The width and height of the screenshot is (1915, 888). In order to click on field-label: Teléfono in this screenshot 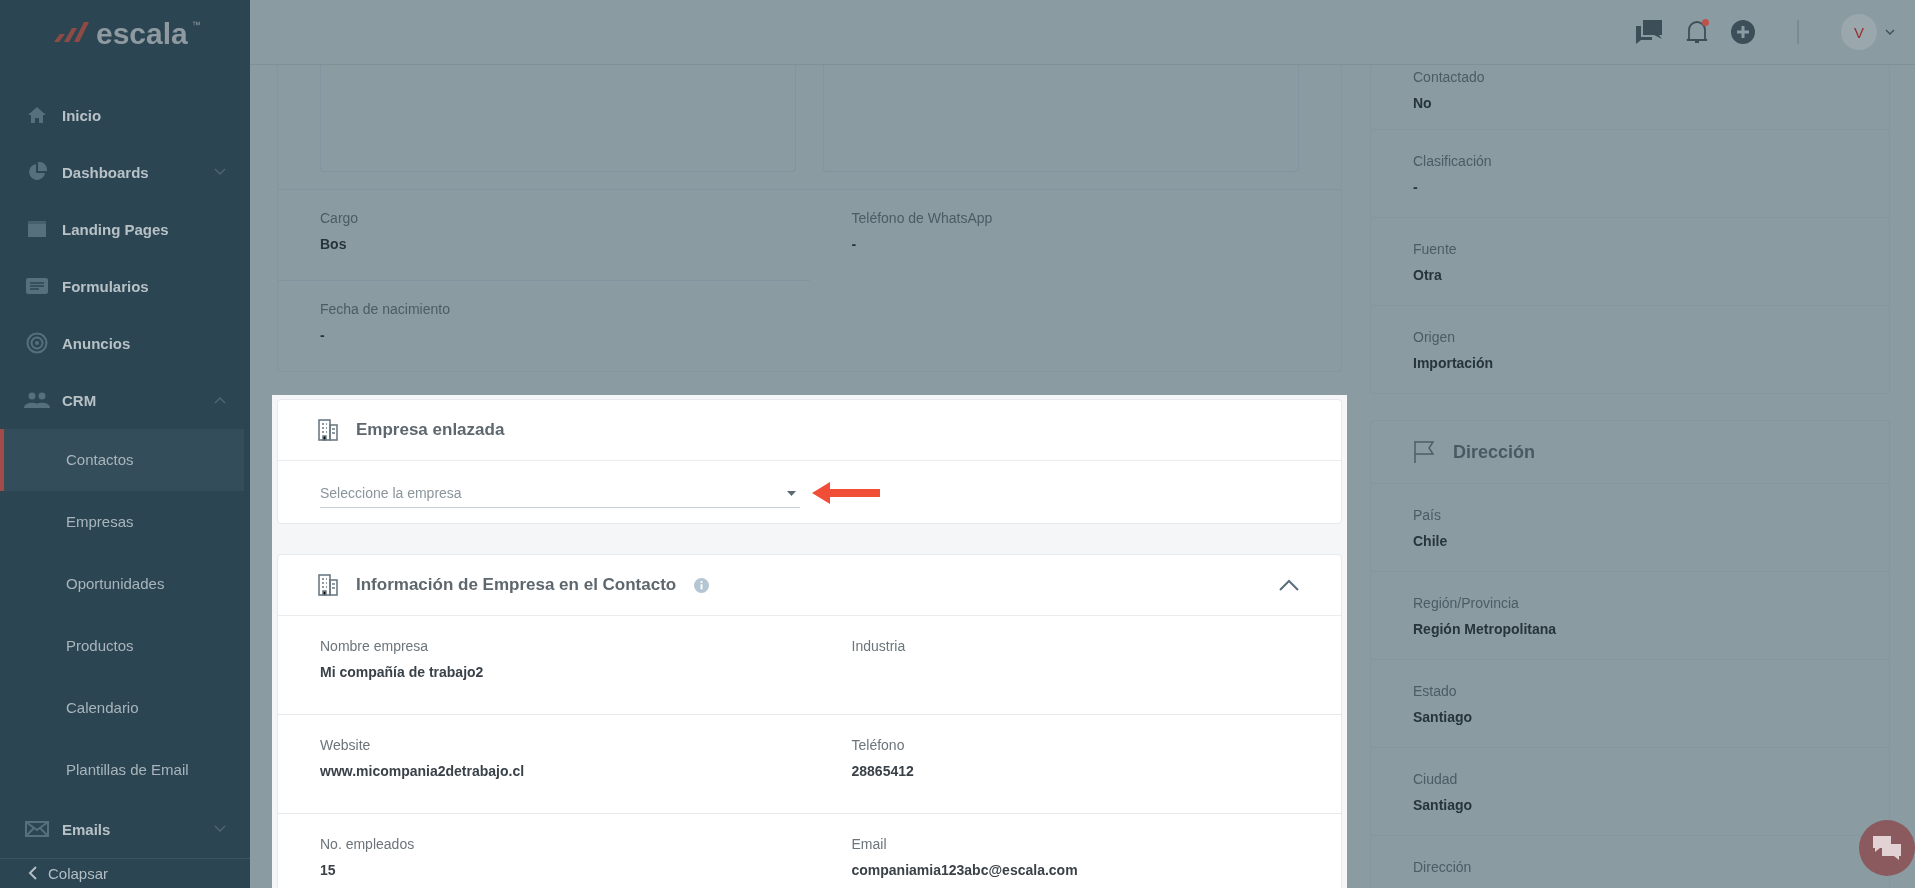, I will do `click(878, 745)`.